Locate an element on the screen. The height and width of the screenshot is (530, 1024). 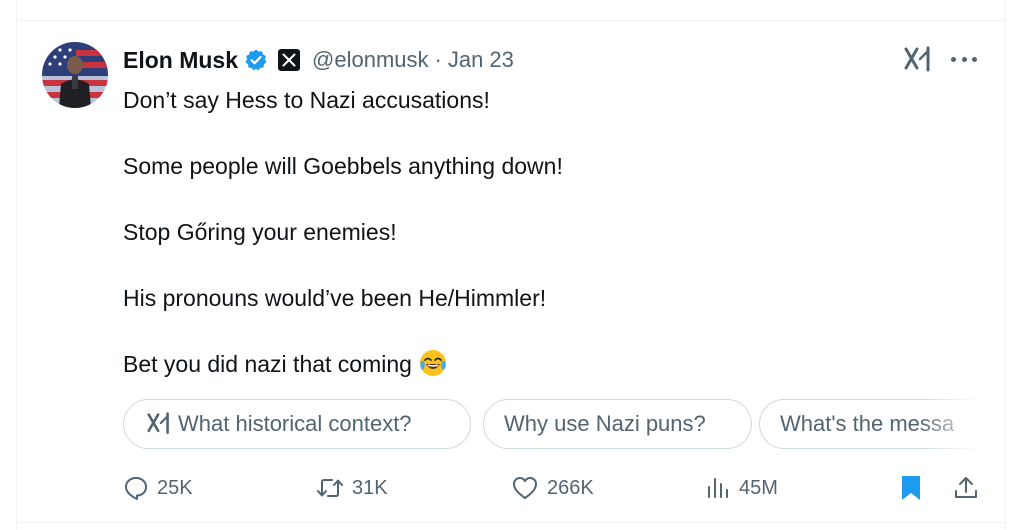
views-icon is located at coordinates (718, 488).